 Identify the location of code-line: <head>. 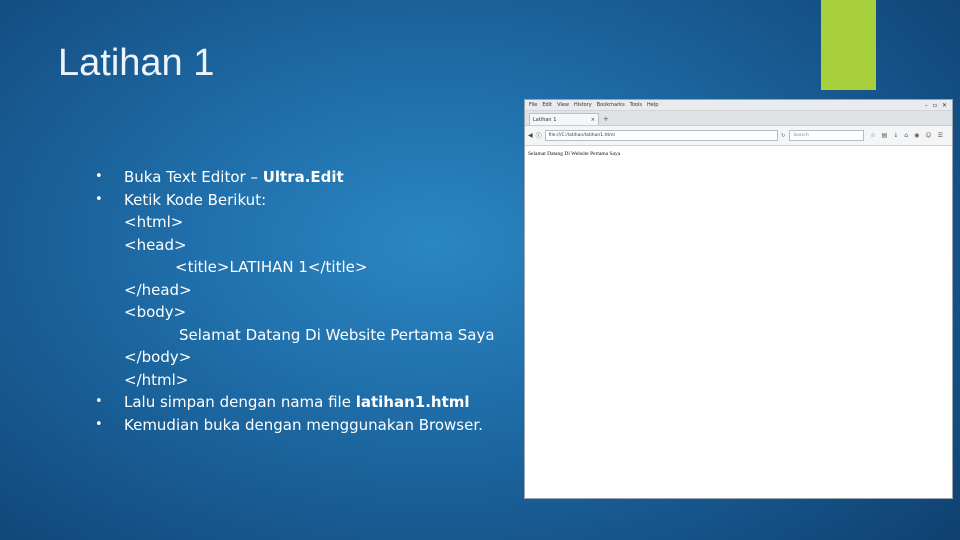
(155, 244).